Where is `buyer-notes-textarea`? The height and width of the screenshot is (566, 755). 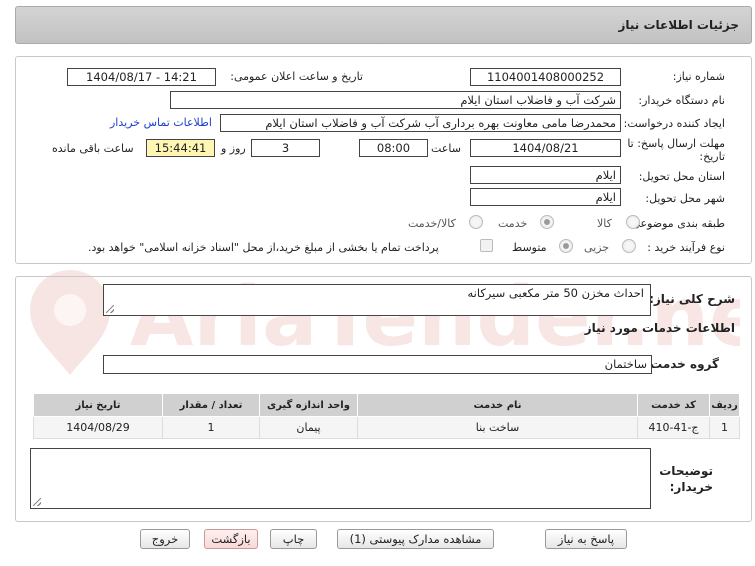 buyer-notes-textarea is located at coordinates (340, 478).